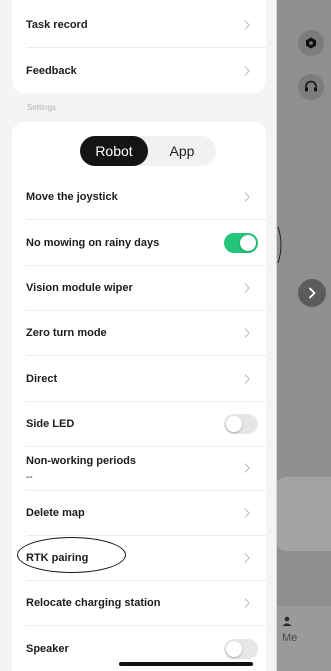  What do you see at coordinates (287, 621) in the screenshot?
I see `person-icon` at bounding box center [287, 621].